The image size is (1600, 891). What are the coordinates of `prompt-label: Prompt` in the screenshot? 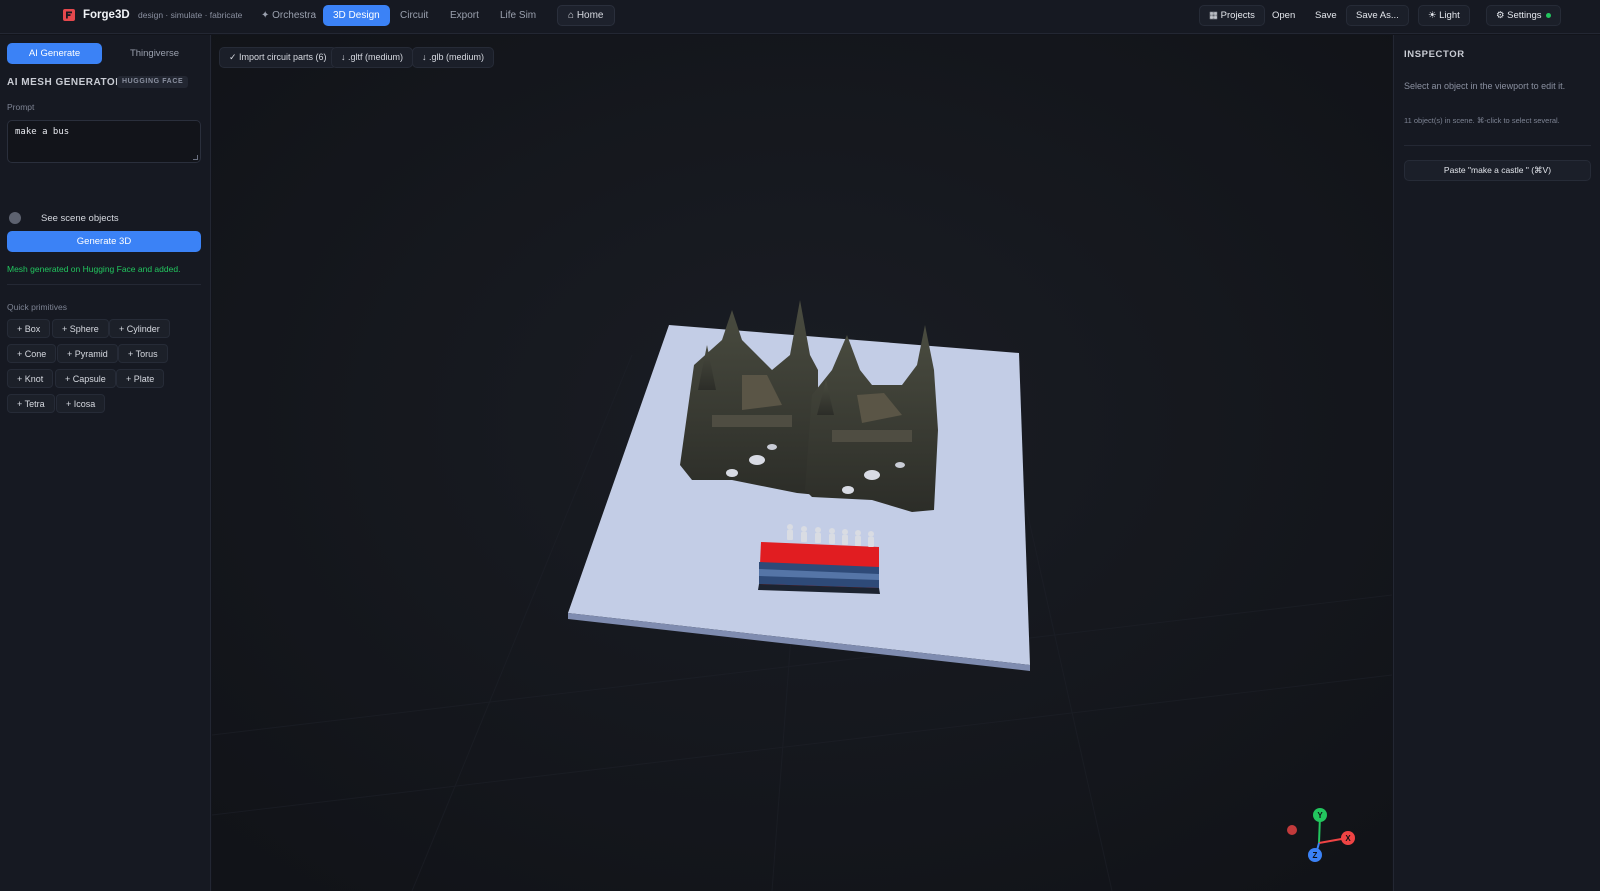 It's located at (21, 107).